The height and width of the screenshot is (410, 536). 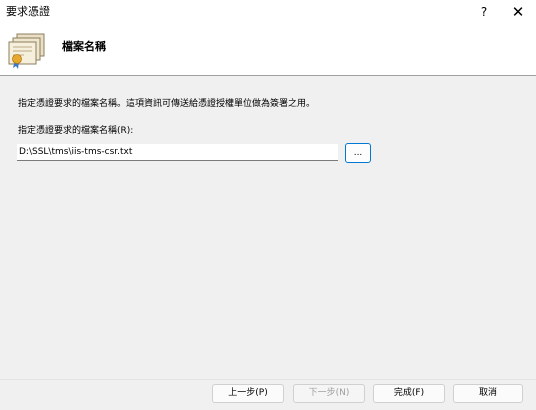 What do you see at coordinates (268, 12) in the screenshot?
I see `title-bar: 要求憑證 ? ✕` at bounding box center [268, 12].